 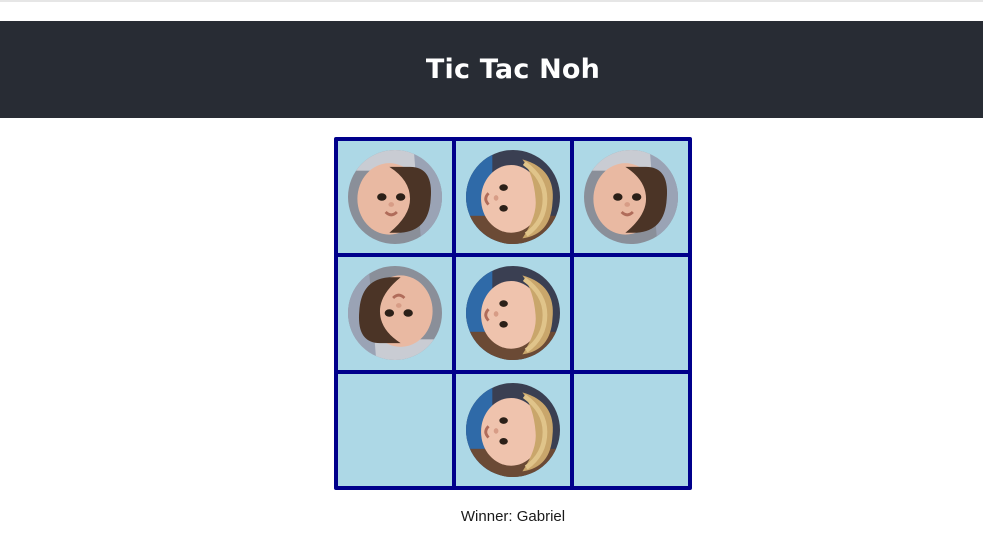 I want to click on board-cell-r2c1, so click(x=395, y=313).